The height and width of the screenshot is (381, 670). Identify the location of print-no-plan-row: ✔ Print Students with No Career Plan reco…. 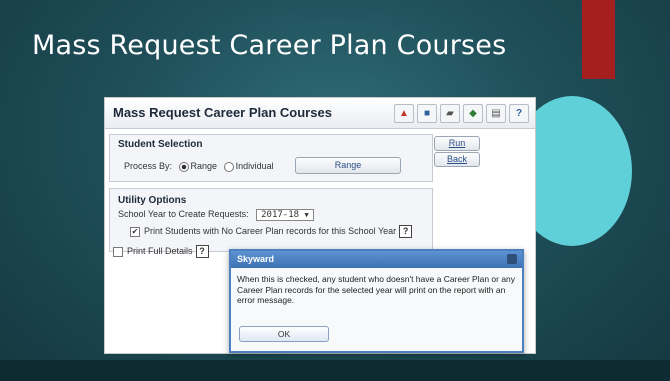
(271, 231).